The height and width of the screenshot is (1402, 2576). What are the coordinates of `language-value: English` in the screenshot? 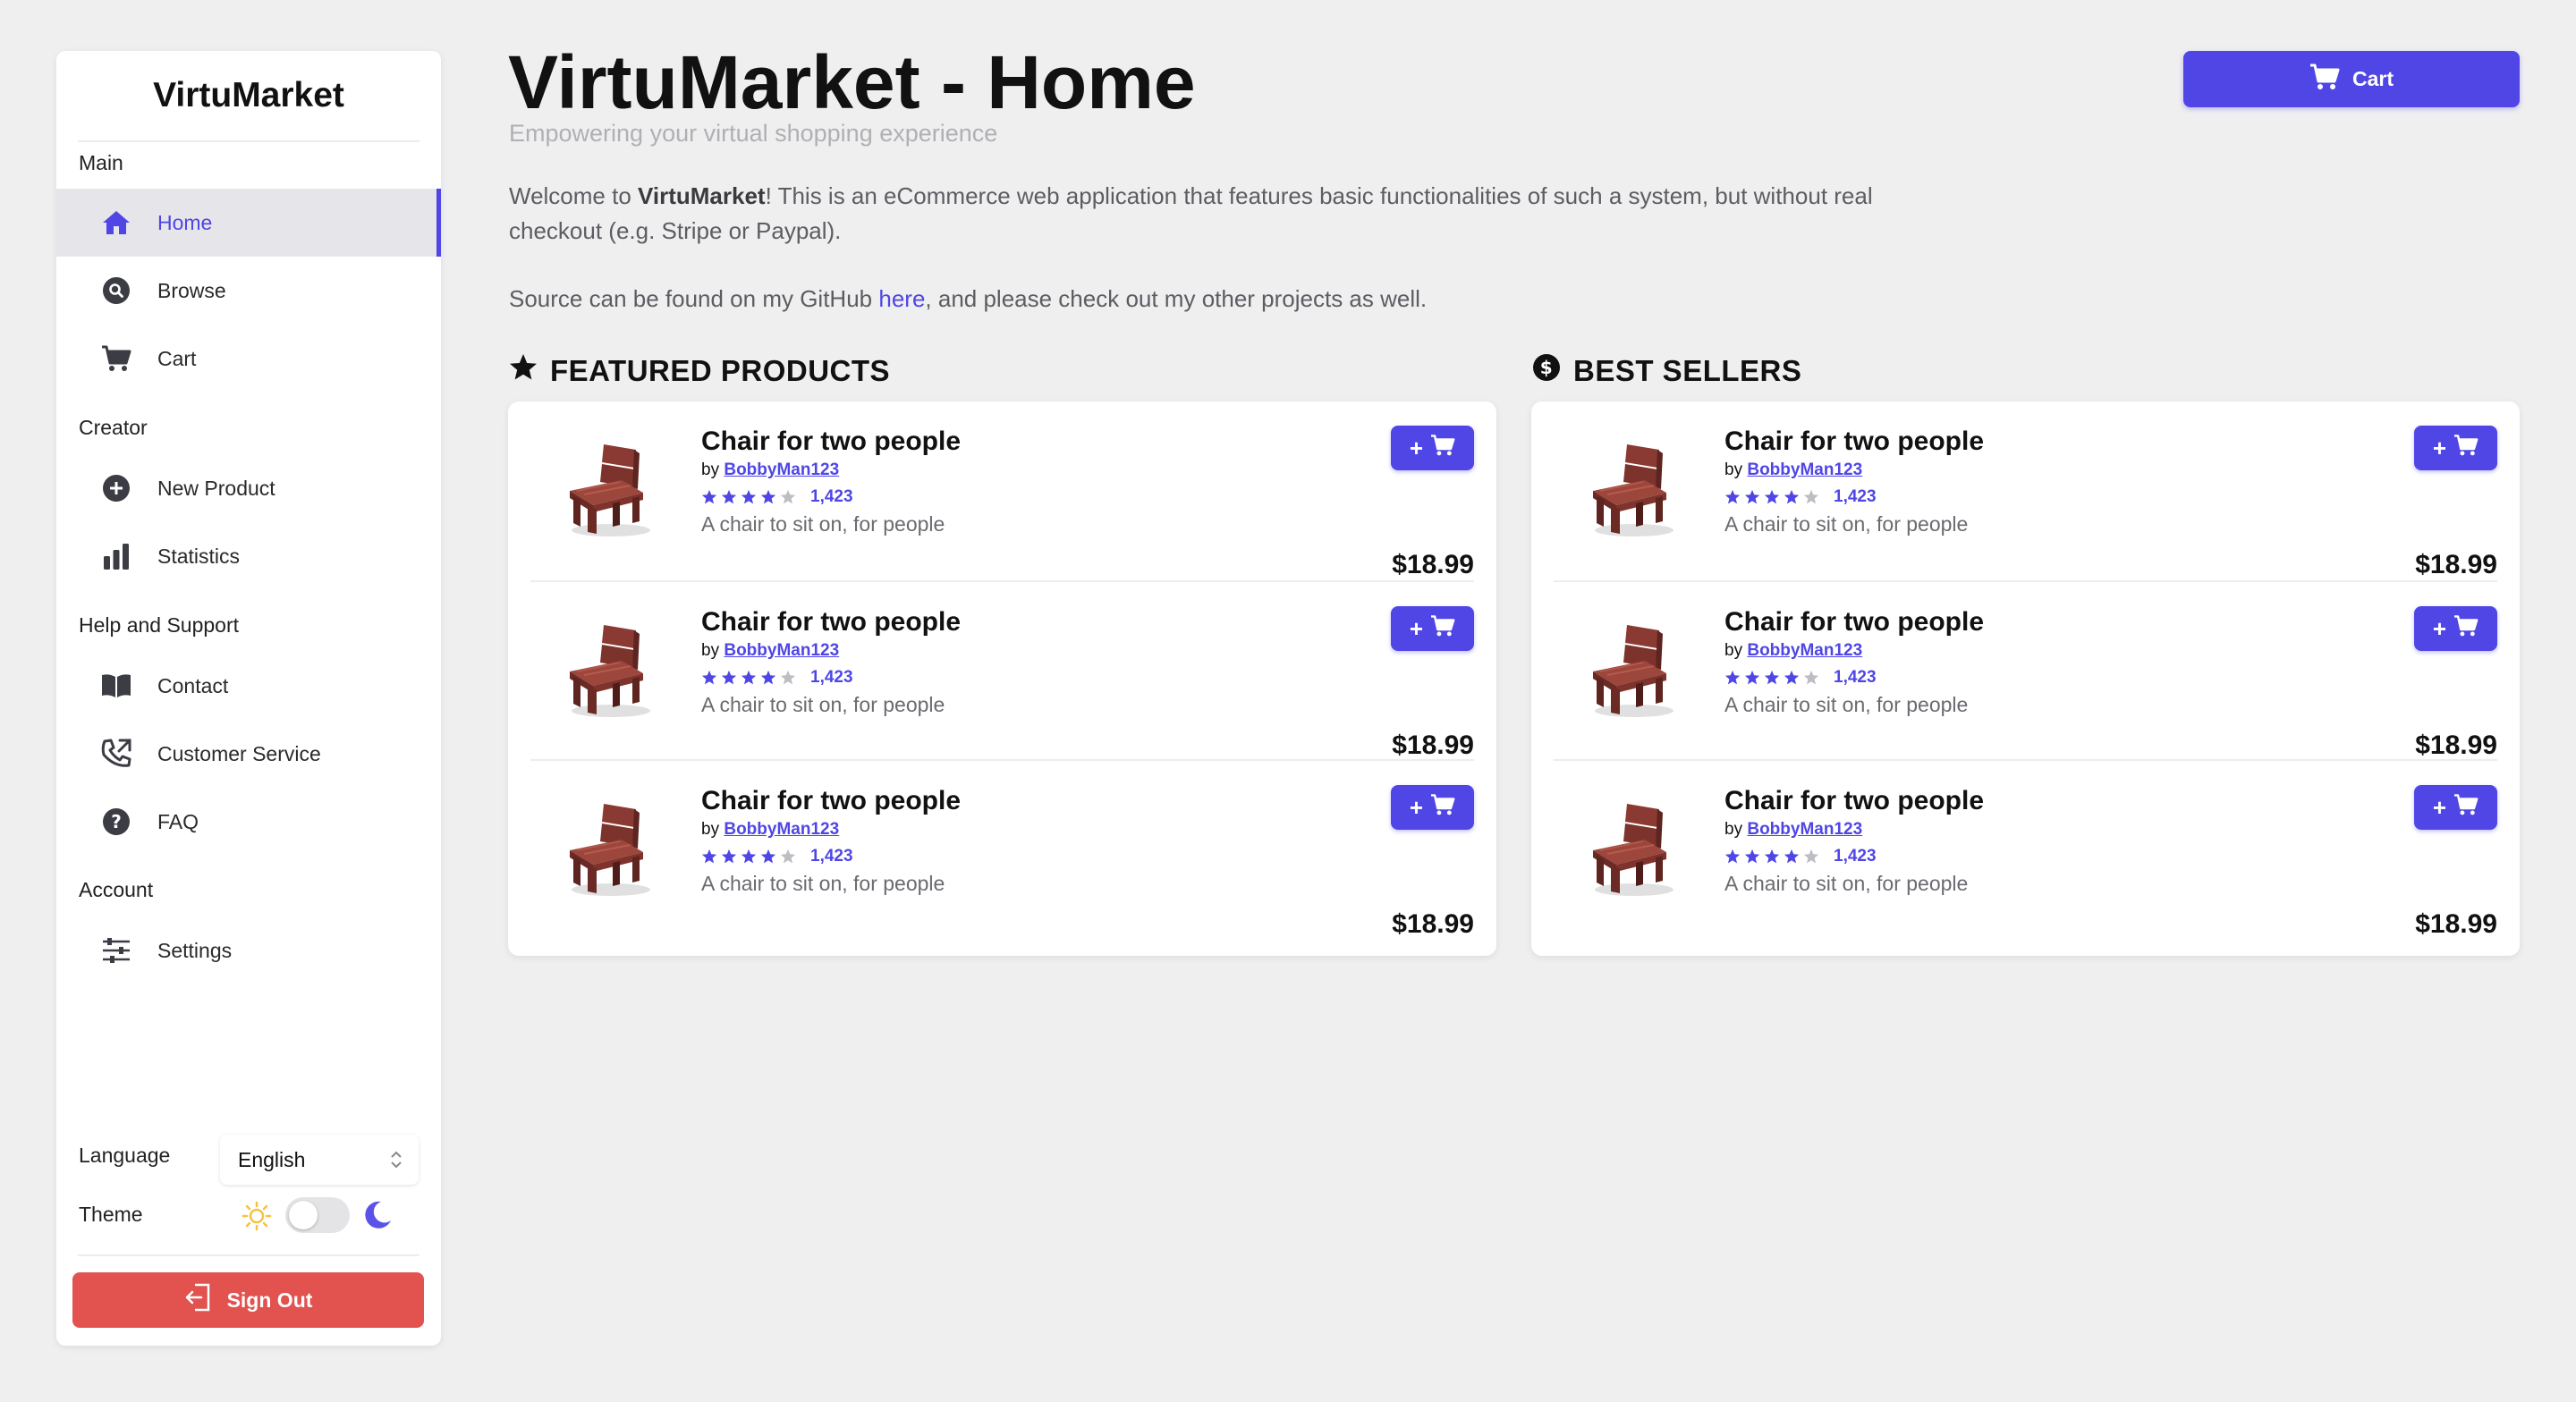 It's located at (272, 1159).